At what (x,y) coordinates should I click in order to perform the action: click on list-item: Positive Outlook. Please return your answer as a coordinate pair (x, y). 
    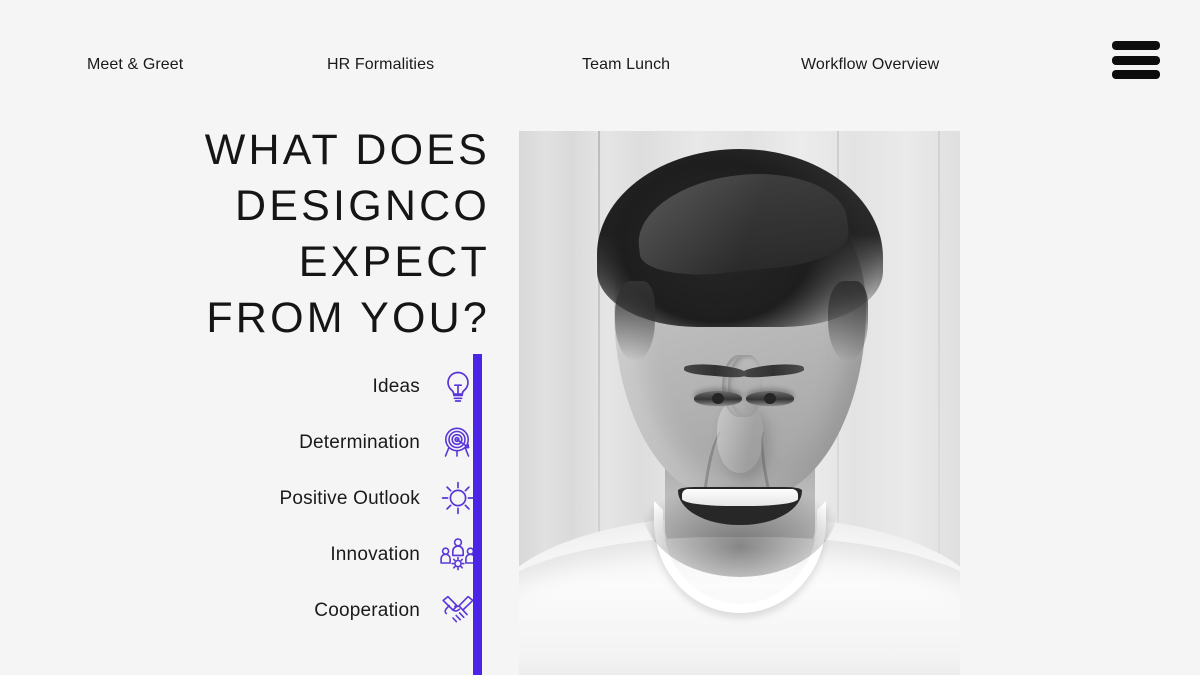
    Looking at the image, I should click on (330, 498).